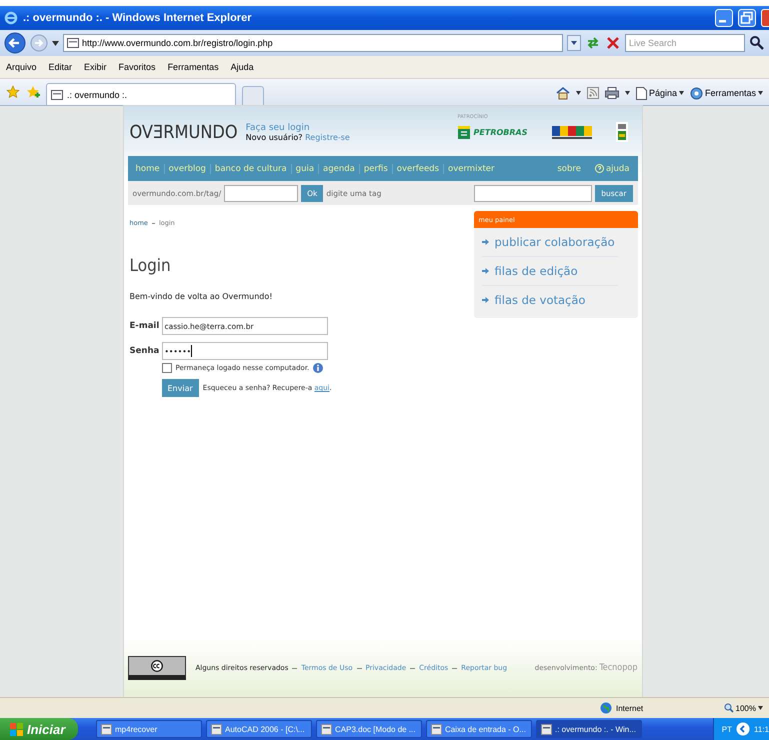 The height and width of the screenshot is (740, 769). I want to click on nav-link: sobre, so click(569, 169).